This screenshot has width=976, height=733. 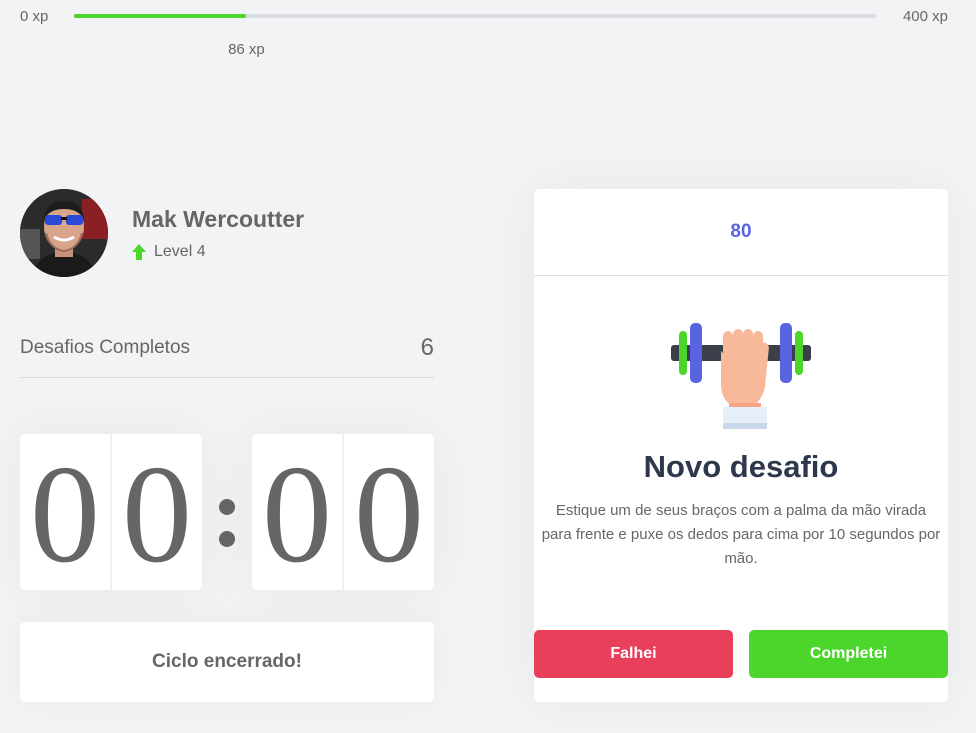 I want to click on challenge-amount: 80, so click(x=741, y=232).